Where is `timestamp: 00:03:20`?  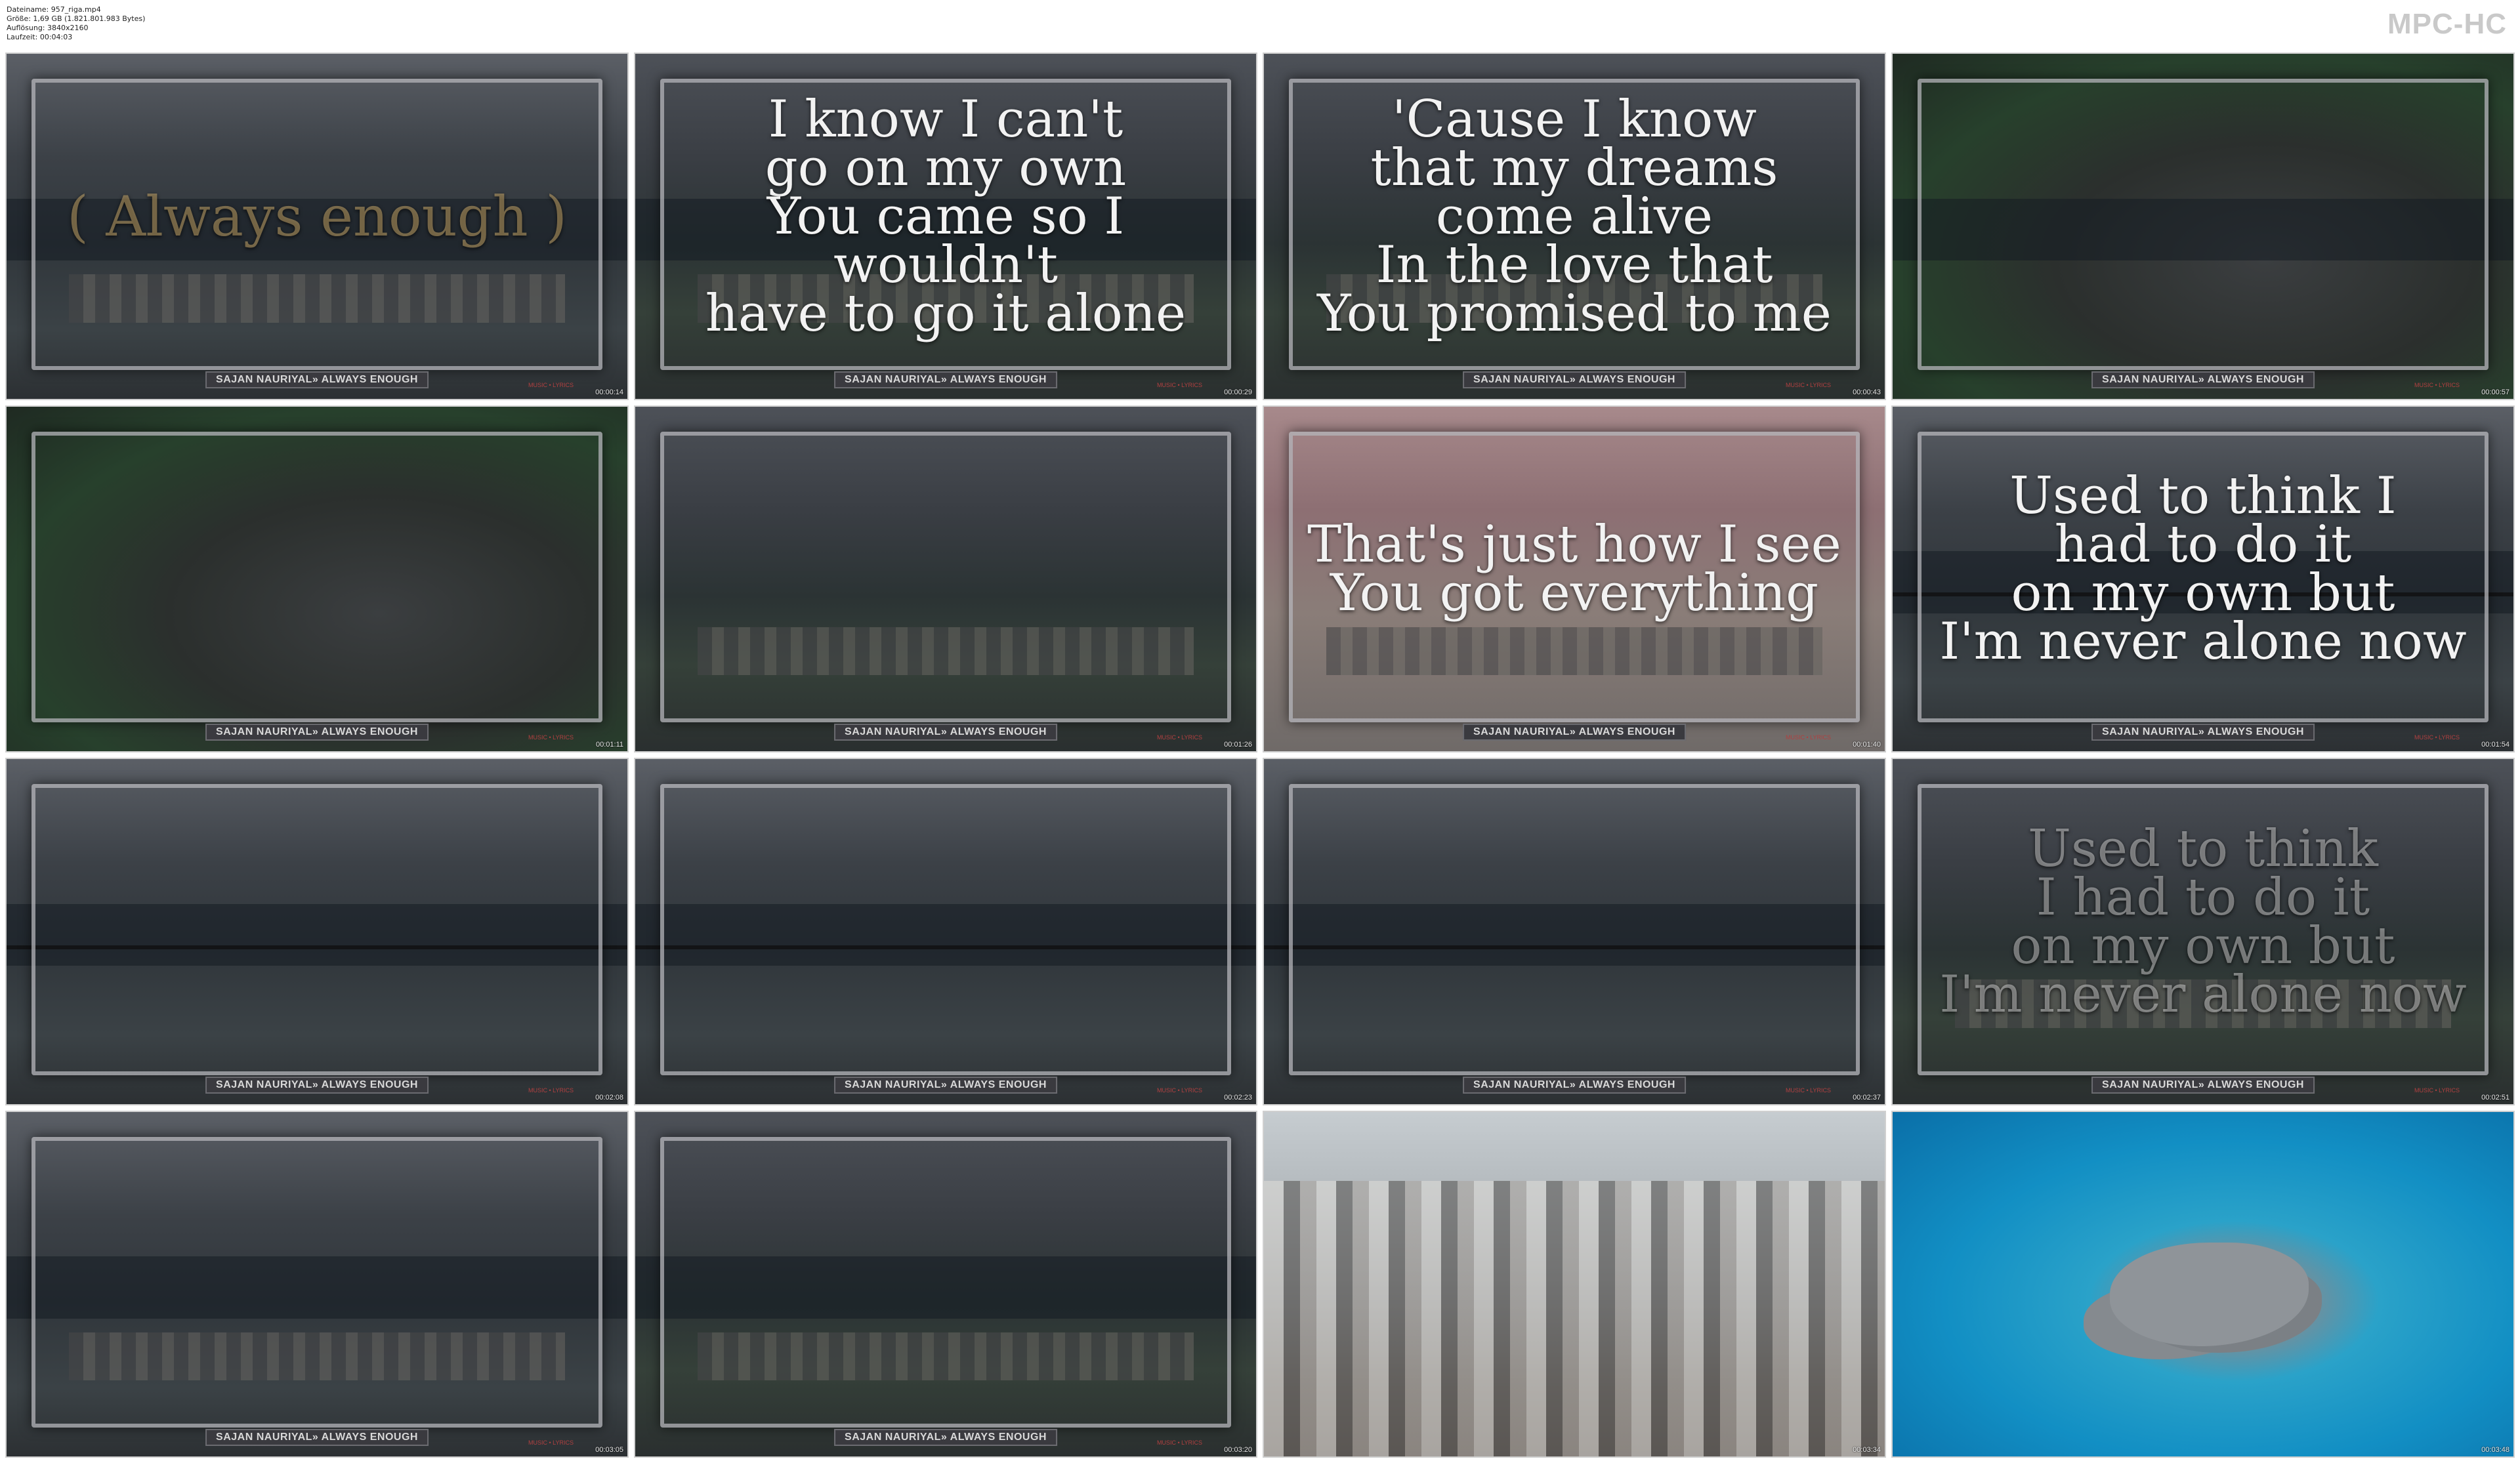 timestamp: 00:03:20 is located at coordinates (1238, 1450).